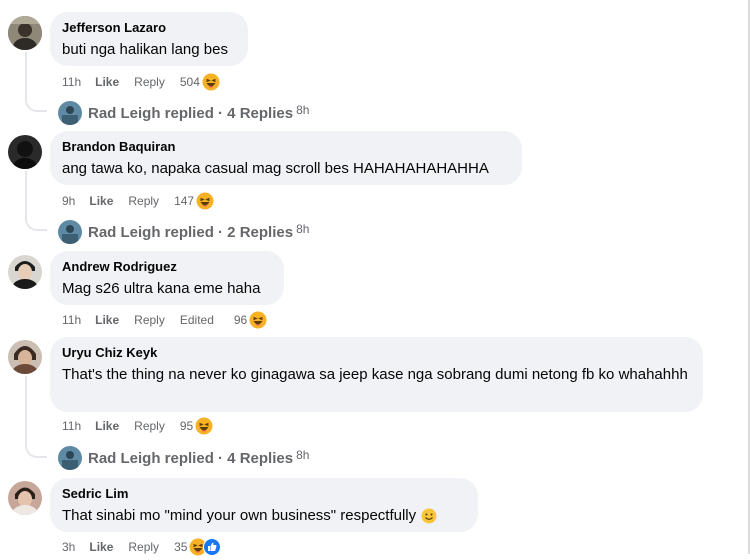 The width and height of the screenshot is (750, 560). What do you see at coordinates (184, 201) in the screenshot?
I see `reaction-count: 147` at bounding box center [184, 201].